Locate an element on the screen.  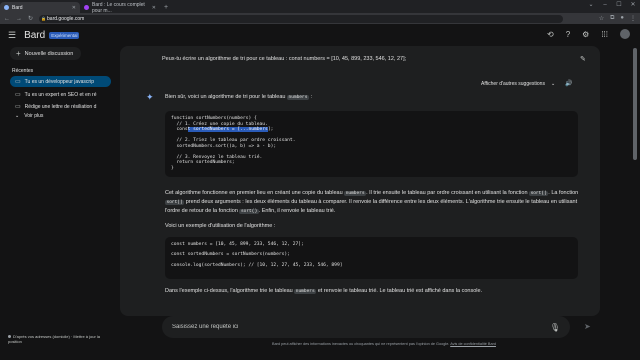
app-header: ☰ Bard Expérimental ⟲ ? ⚙ ⁞⁞⁞ is located at coordinates (320, 35).